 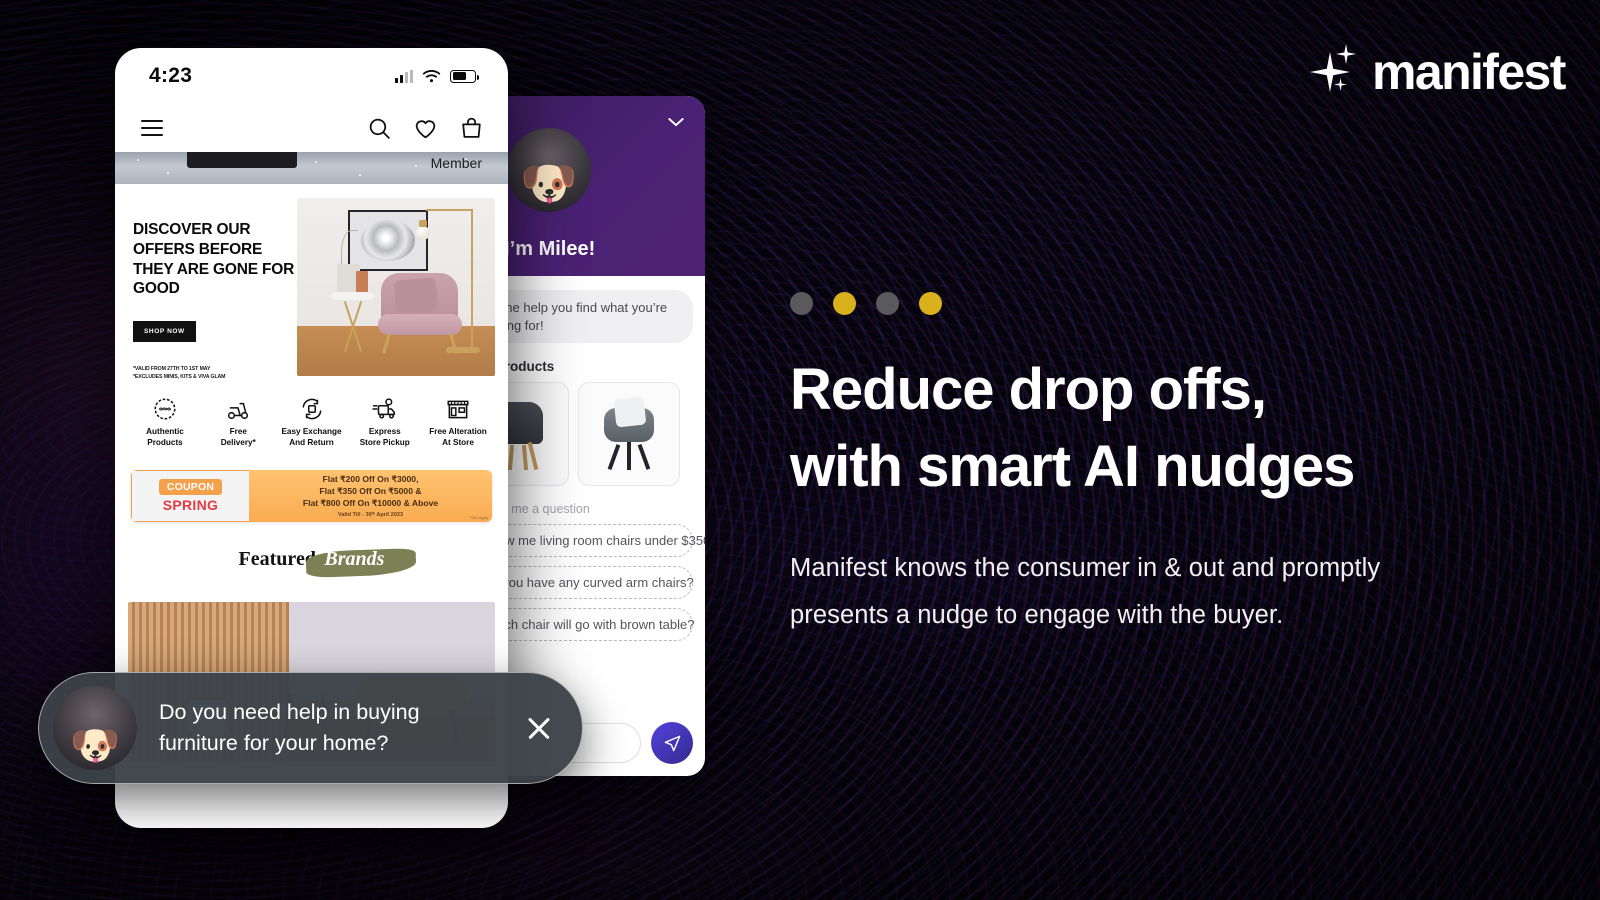 I want to click on app-nav-bar, so click(x=311, y=128).